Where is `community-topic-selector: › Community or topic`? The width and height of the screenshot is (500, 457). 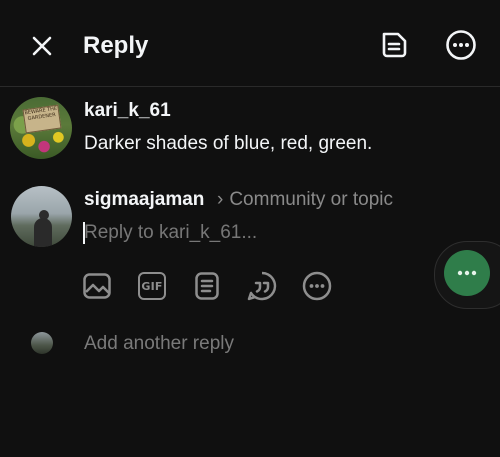 community-topic-selector: › Community or topic is located at coordinates (305, 200).